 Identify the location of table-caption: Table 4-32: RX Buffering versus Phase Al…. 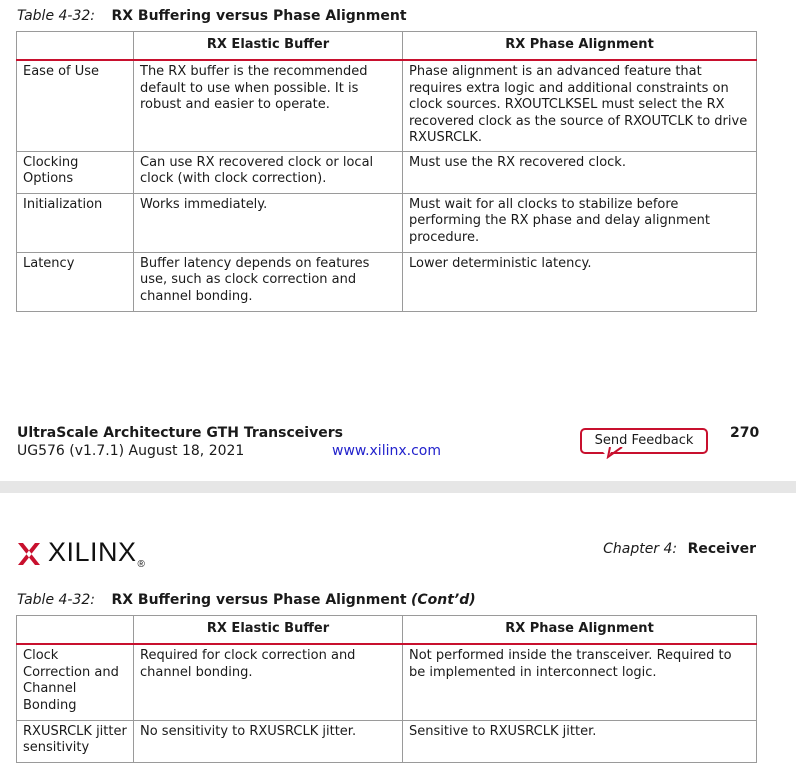
(212, 16).